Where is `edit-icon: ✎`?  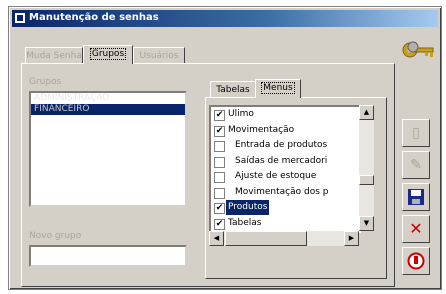 edit-icon: ✎ is located at coordinates (416, 165).